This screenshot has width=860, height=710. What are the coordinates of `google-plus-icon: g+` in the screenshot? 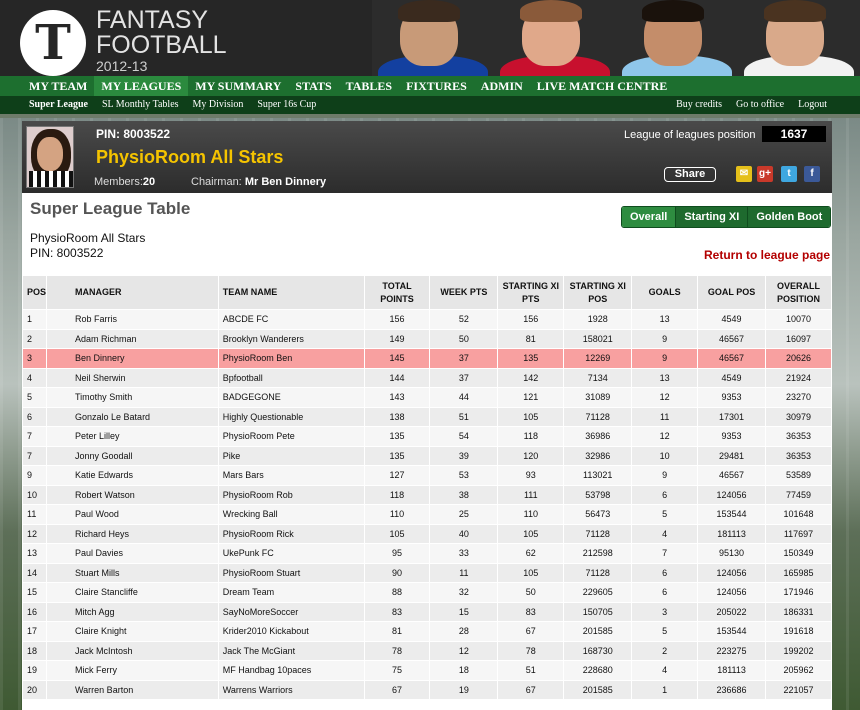 It's located at (765, 174).